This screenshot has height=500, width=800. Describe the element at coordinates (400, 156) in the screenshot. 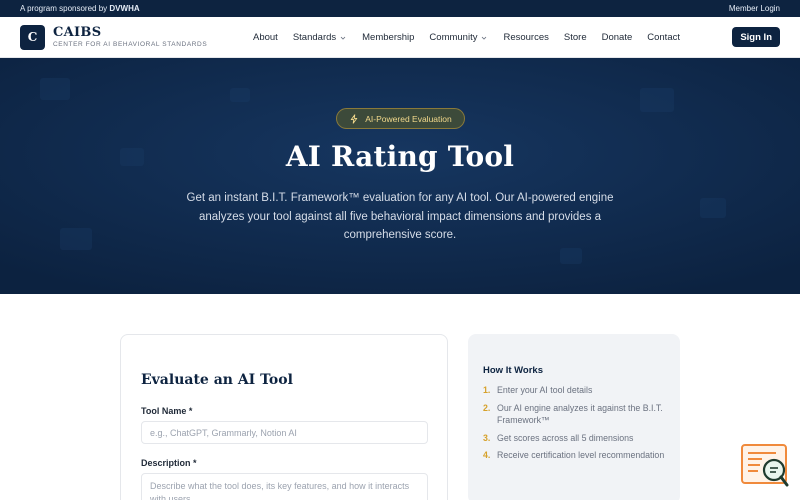

I see `page-title: AI Rating Tool` at that location.